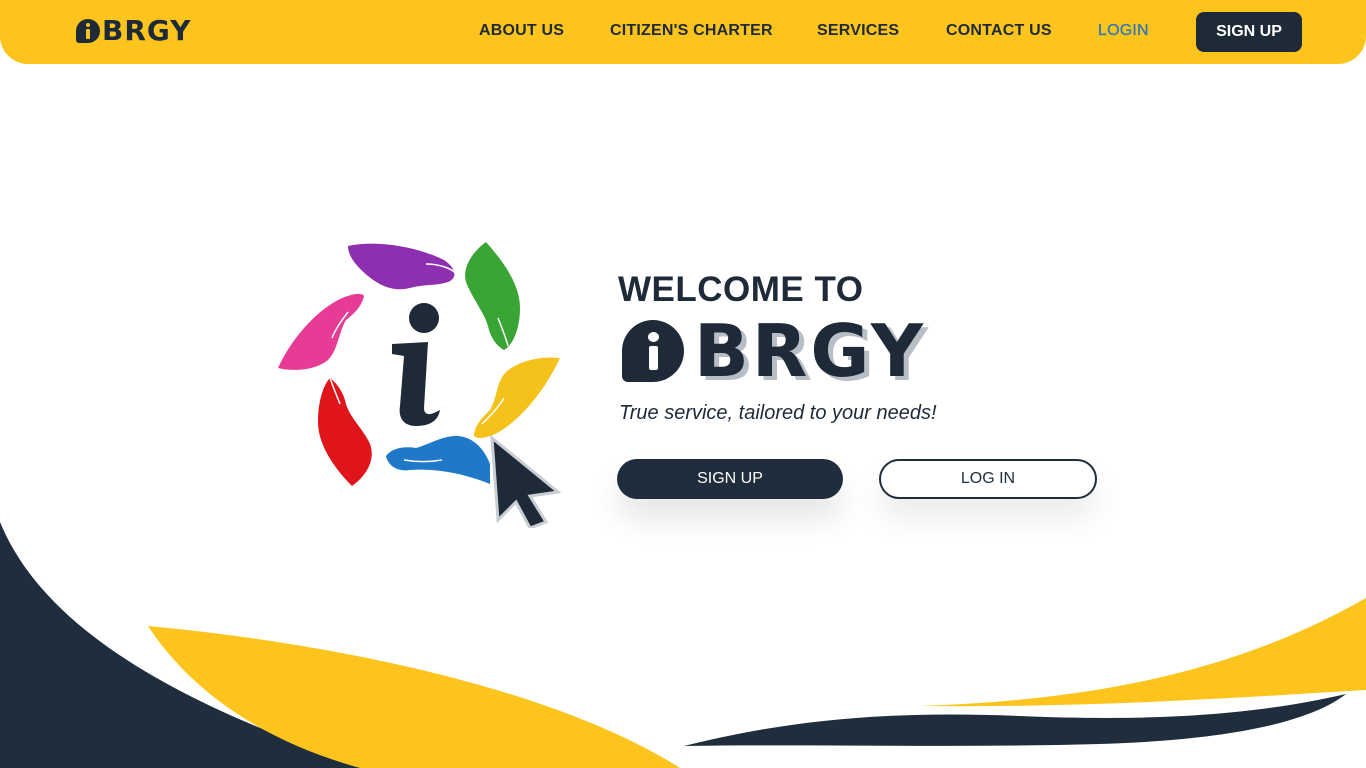  I want to click on hands-logo-icon, so click(420, 385).